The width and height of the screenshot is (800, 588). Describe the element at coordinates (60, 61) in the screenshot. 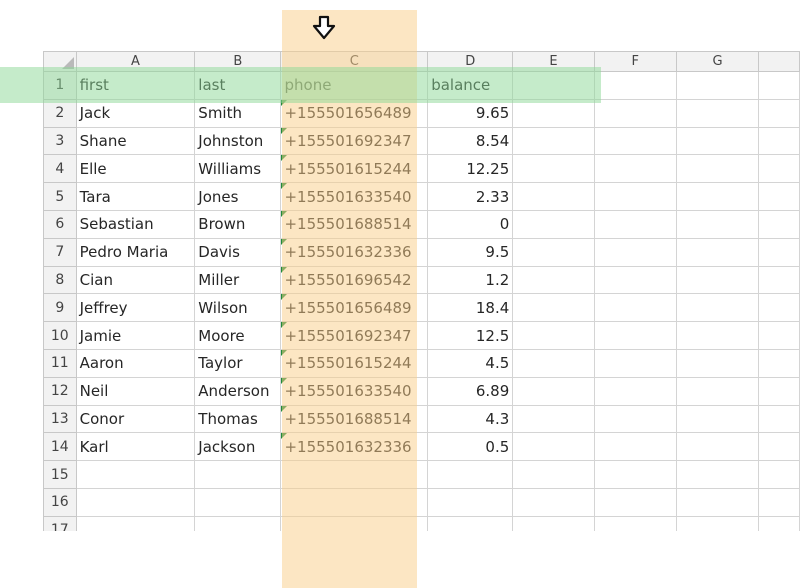

I see `select-all-corner` at that location.